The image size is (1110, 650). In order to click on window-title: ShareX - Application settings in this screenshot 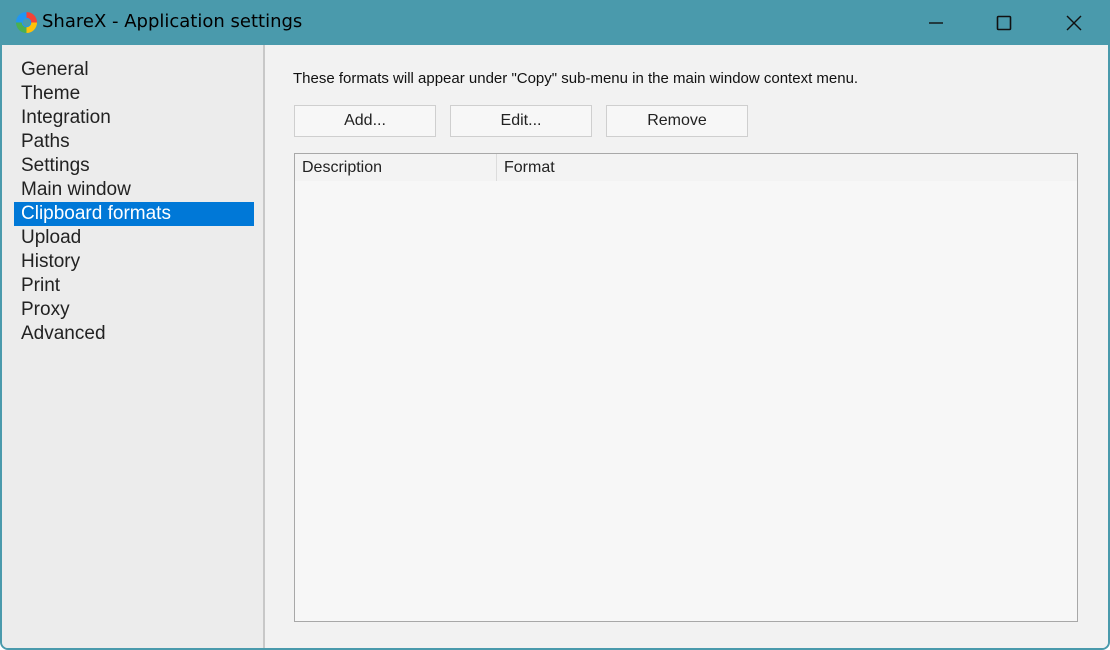, I will do `click(172, 21)`.